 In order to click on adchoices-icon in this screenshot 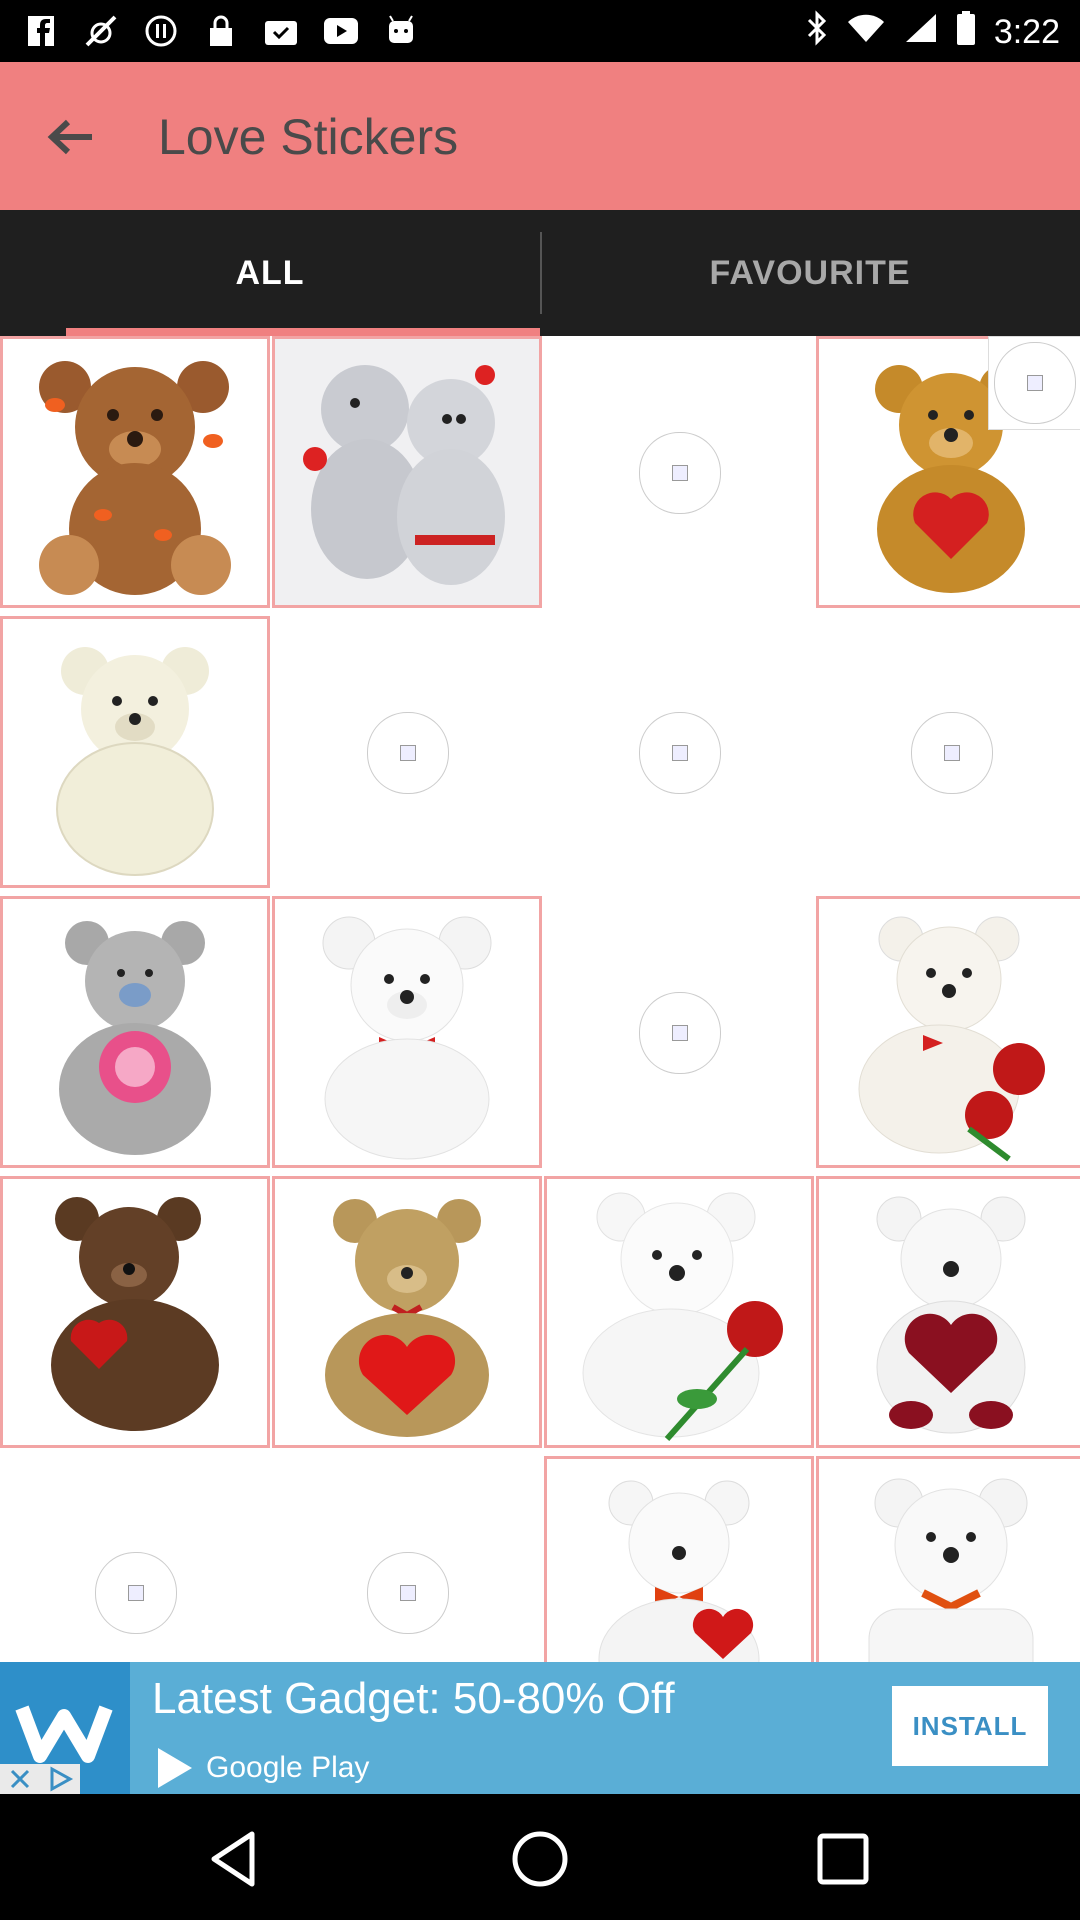, I will do `click(60, 1779)`.